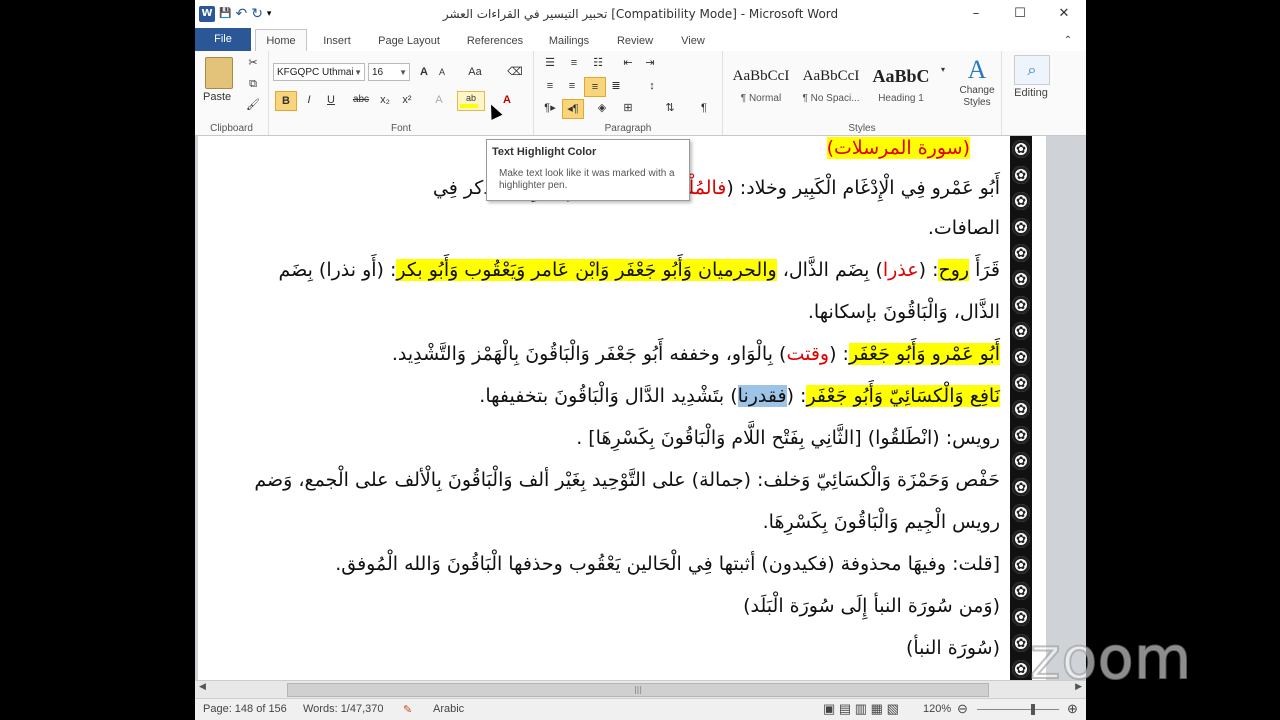  I want to click on close-button: ✕, so click(1064, 14).